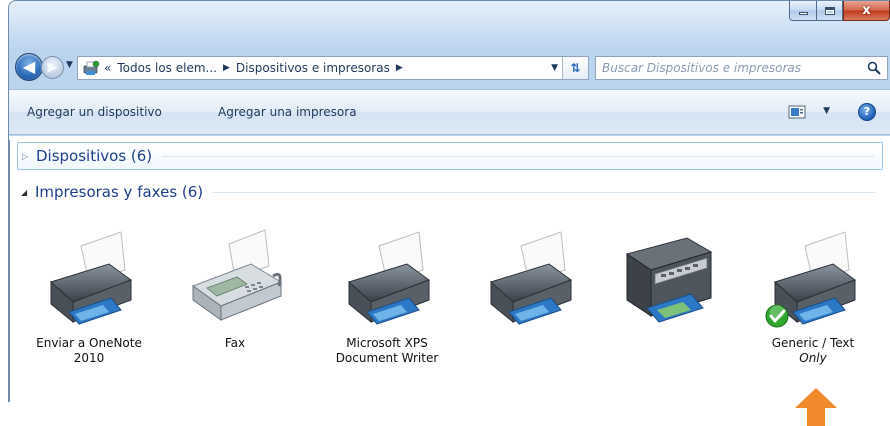 This screenshot has width=890, height=426. I want to click on group-printers-title: Impresoras y faxes (6), so click(119, 192).